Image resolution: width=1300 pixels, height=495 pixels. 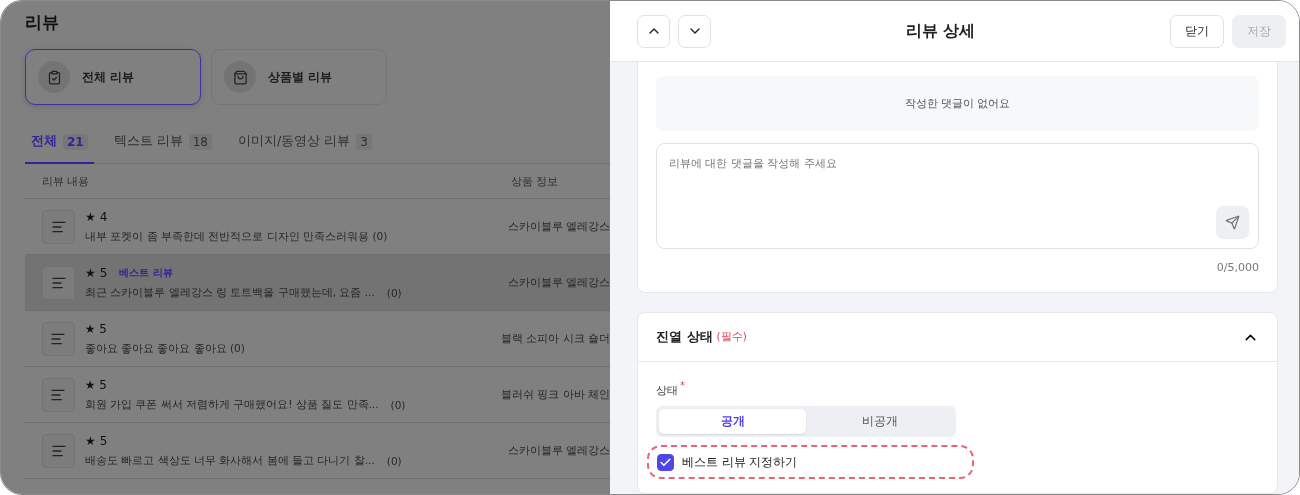 I want to click on best-review-tag: 베스트 리뷰, so click(x=146, y=272).